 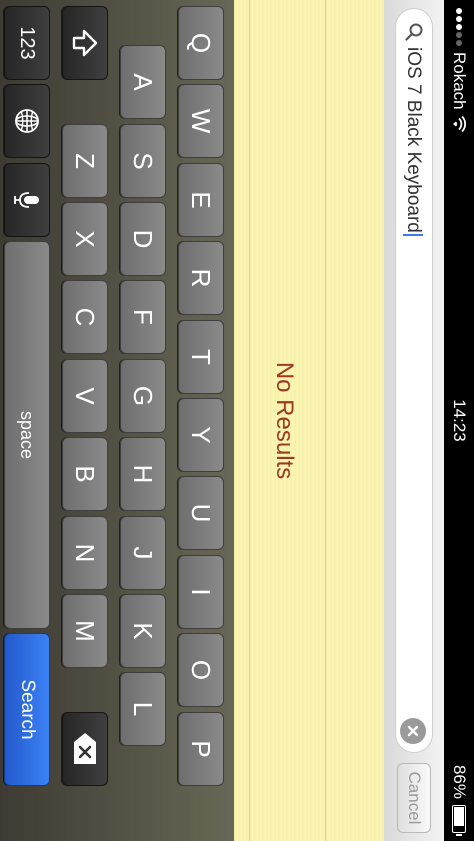 What do you see at coordinates (143, 709) in the screenshot?
I see `key-l: L` at bounding box center [143, 709].